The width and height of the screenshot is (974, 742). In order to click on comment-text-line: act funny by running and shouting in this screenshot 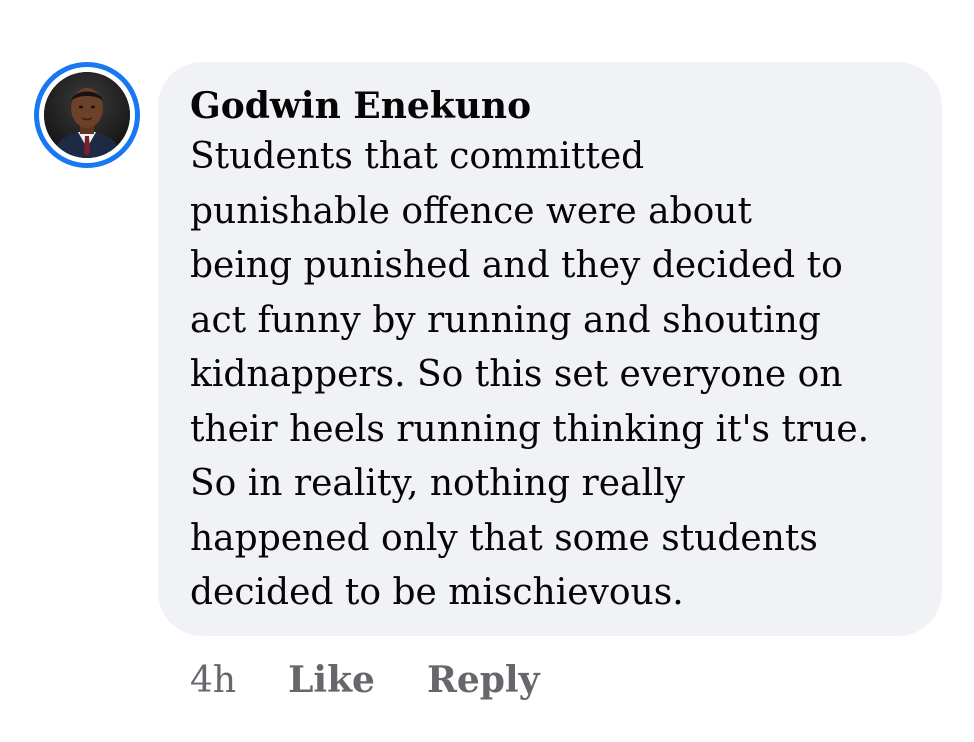, I will do `click(505, 320)`.